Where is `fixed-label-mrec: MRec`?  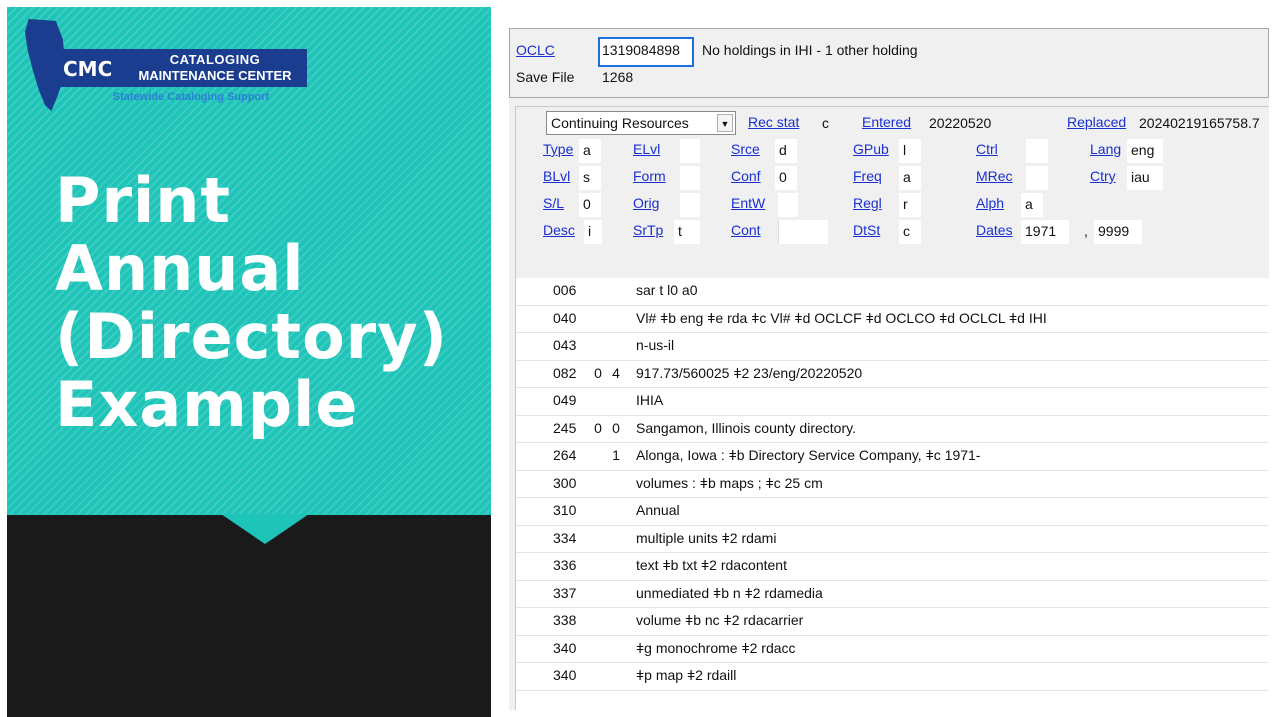
fixed-label-mrec: MRec is located at coordinates (994, 176).